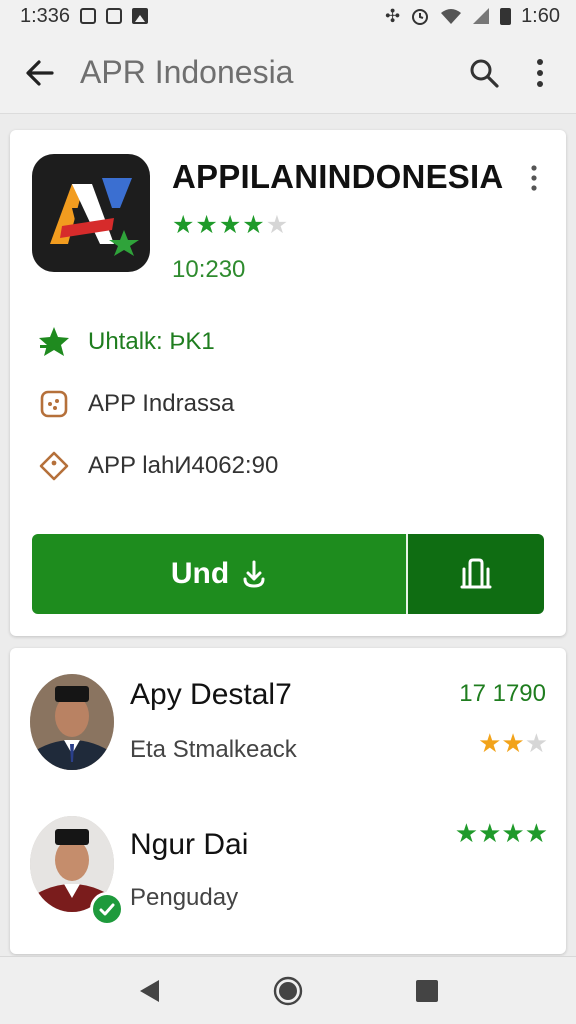 Image resolution: width=576 pixels, height=1024 pixels. What do you see at coordinates (288, 718) in the screenshot?
I see `list-item: Apy Destal7 Eta Stmalkeack 17 1790 ★★★` at bounding box center [288, 718].